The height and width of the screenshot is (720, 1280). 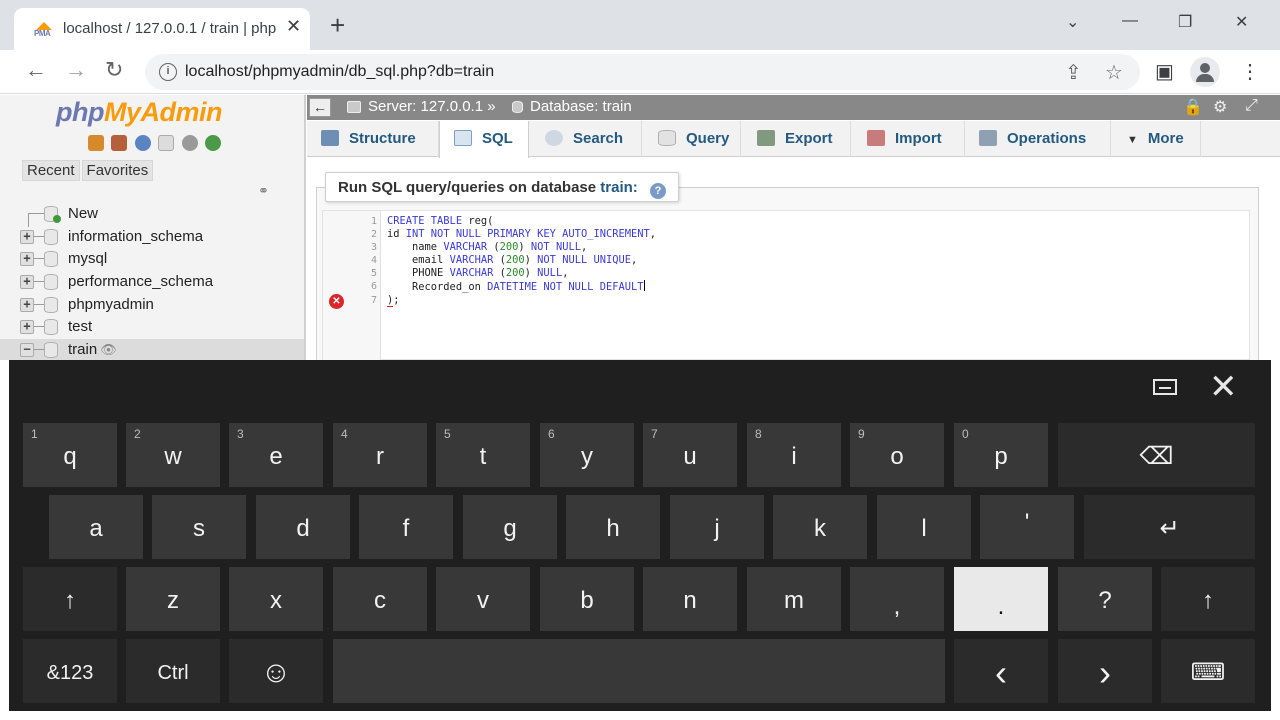 What do you see at coordinates (339, 72) in the screenshot?
I see `url-text: localhost/phpmyadmin/db_sql.php?db=train` at bounding box center [339, 72].